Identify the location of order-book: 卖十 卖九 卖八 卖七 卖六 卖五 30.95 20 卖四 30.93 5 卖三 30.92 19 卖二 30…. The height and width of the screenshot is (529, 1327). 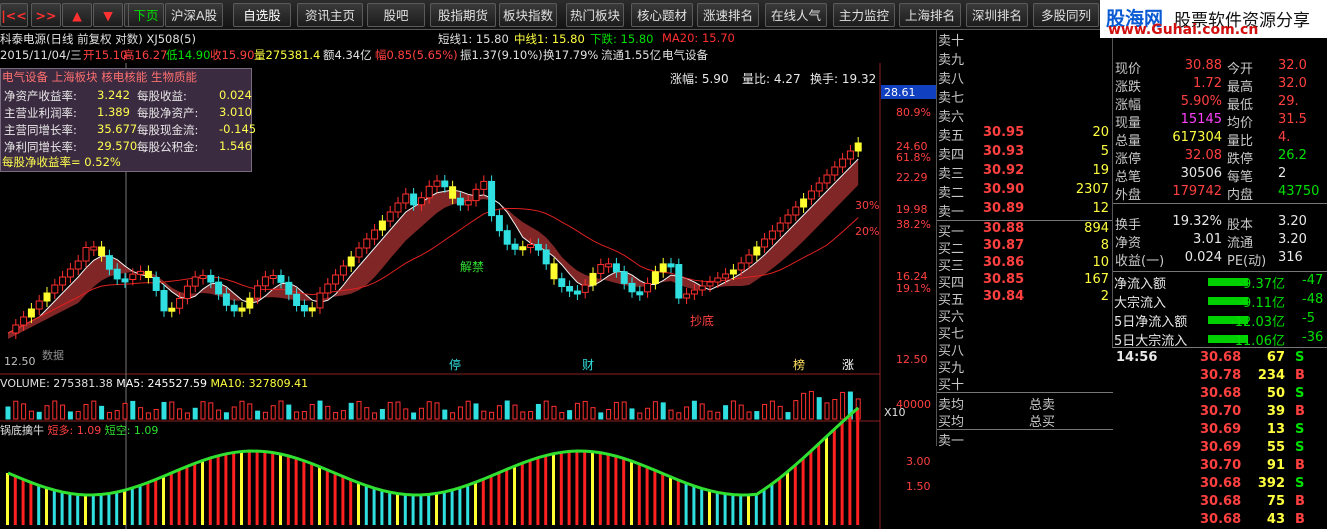
(1024, 239).